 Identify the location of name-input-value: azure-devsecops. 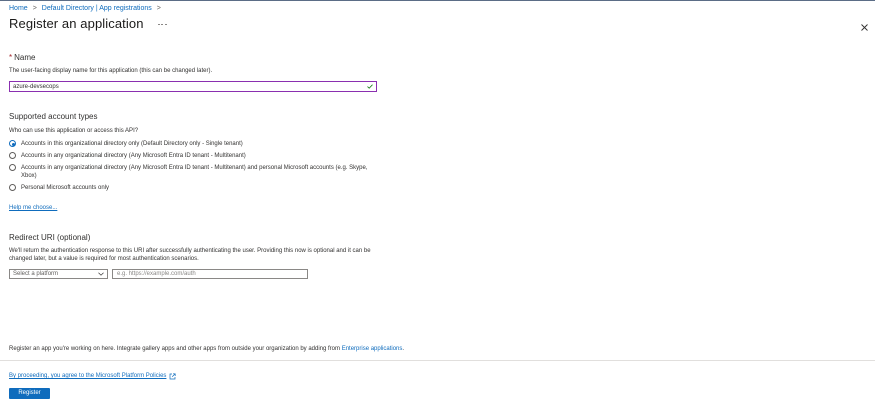
(36, 87).